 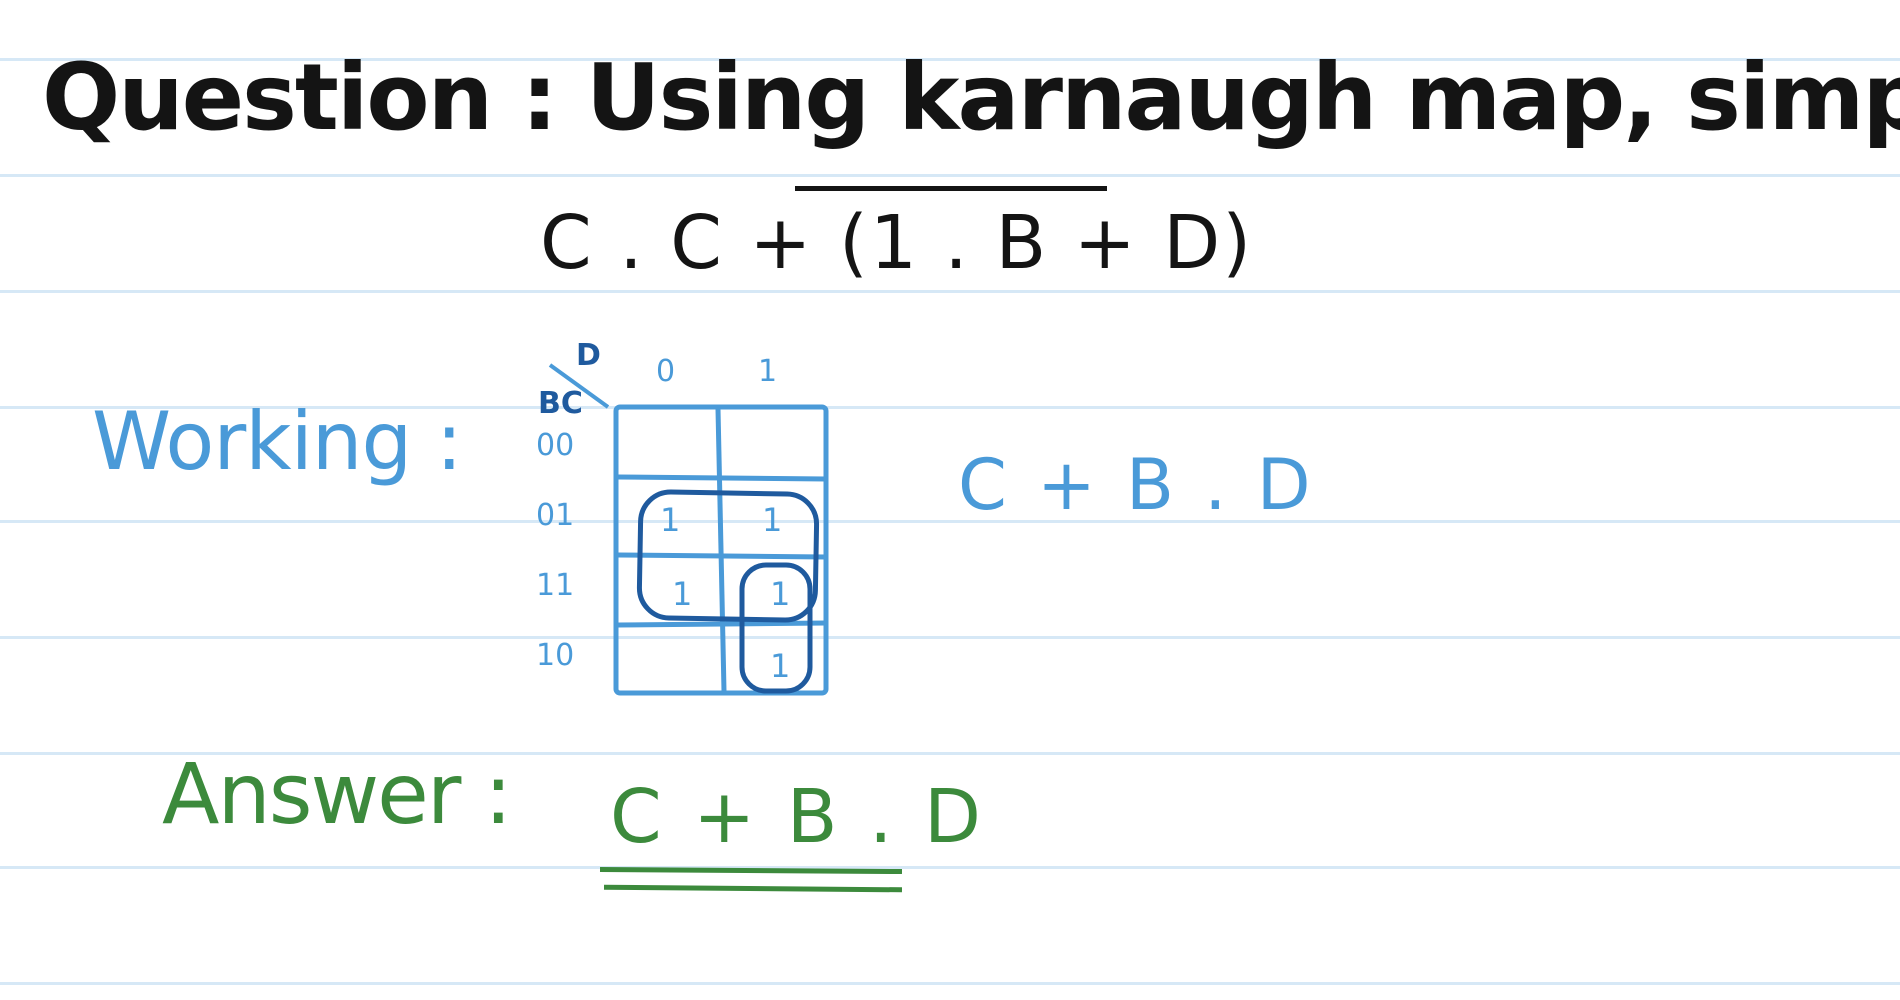 I want to click on kmap-column-variable: D, so click(x=588, y=355).